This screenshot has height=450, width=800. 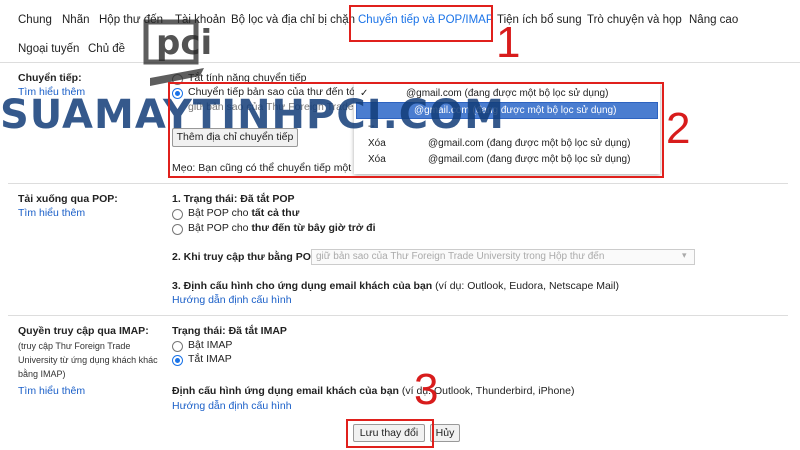 I want to click on imap-config-guide-link: Hướng dẫn định cấu hình, so click(x=232, y=406).